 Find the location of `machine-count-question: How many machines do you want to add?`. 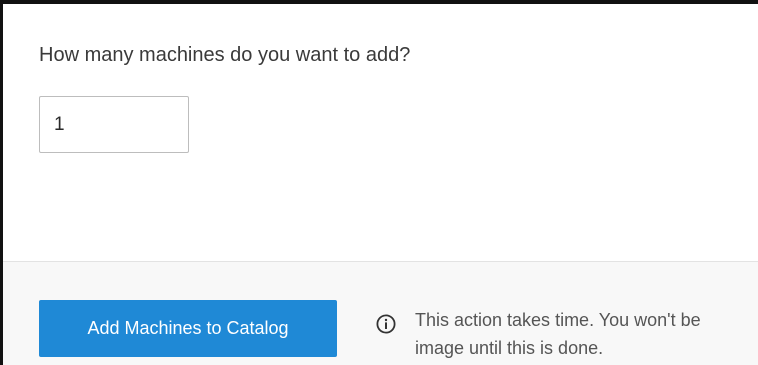

machine-count-question: How many machines do you want to add? is located at coordinates (225, 55).